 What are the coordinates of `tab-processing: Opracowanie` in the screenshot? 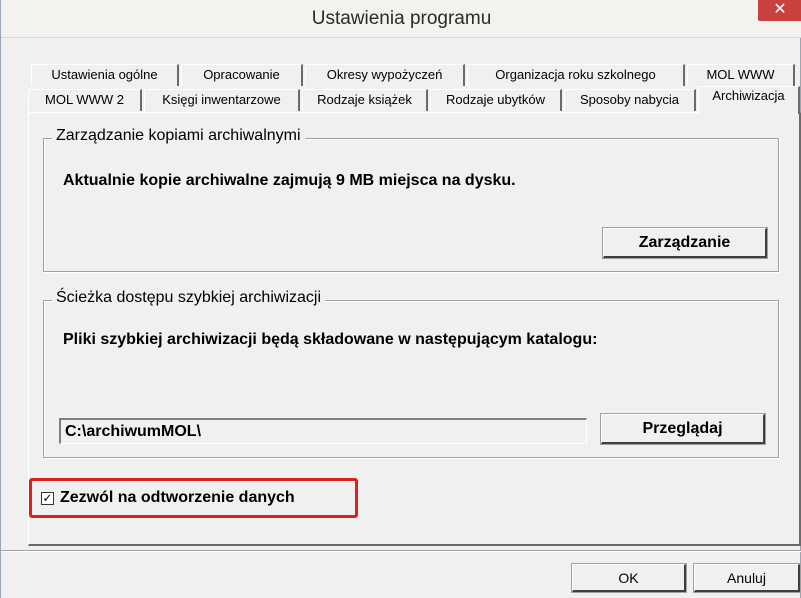 It's located at (242, 75).